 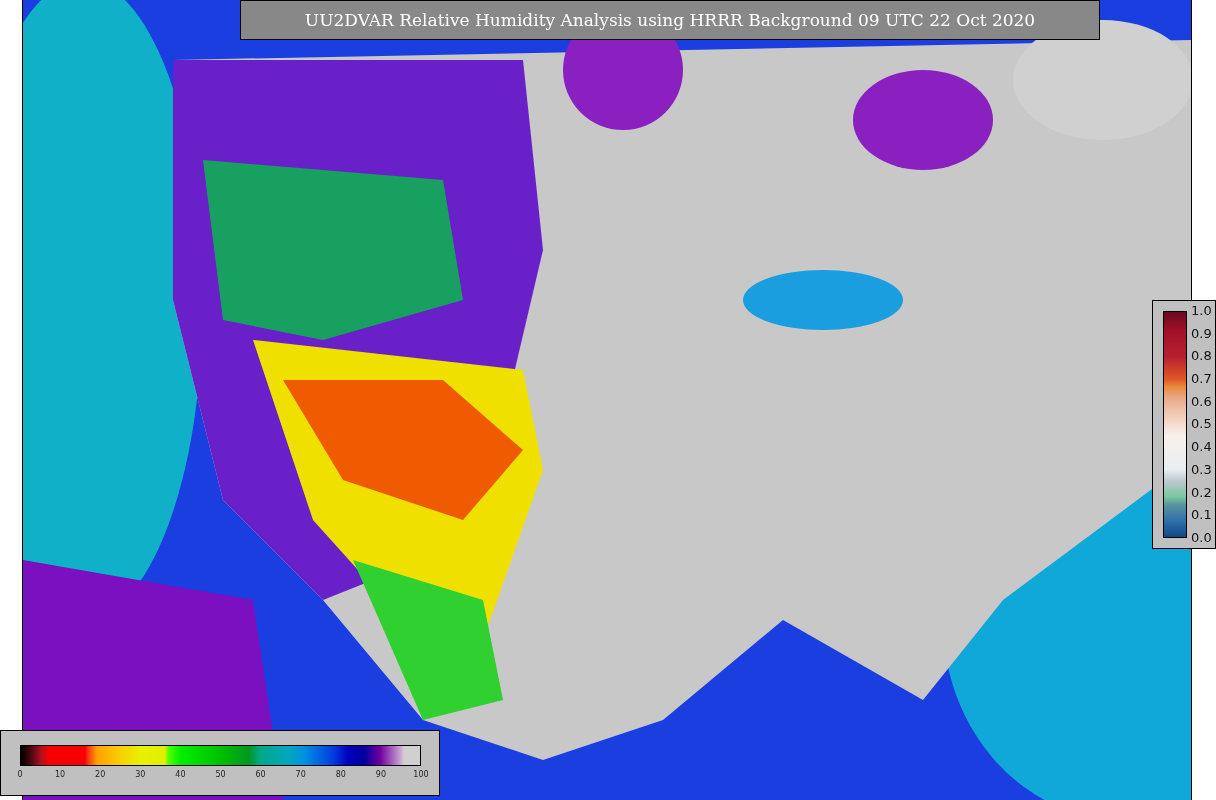 I want to click on colorbar-tick-label: 10, so click(x=60, y=774).